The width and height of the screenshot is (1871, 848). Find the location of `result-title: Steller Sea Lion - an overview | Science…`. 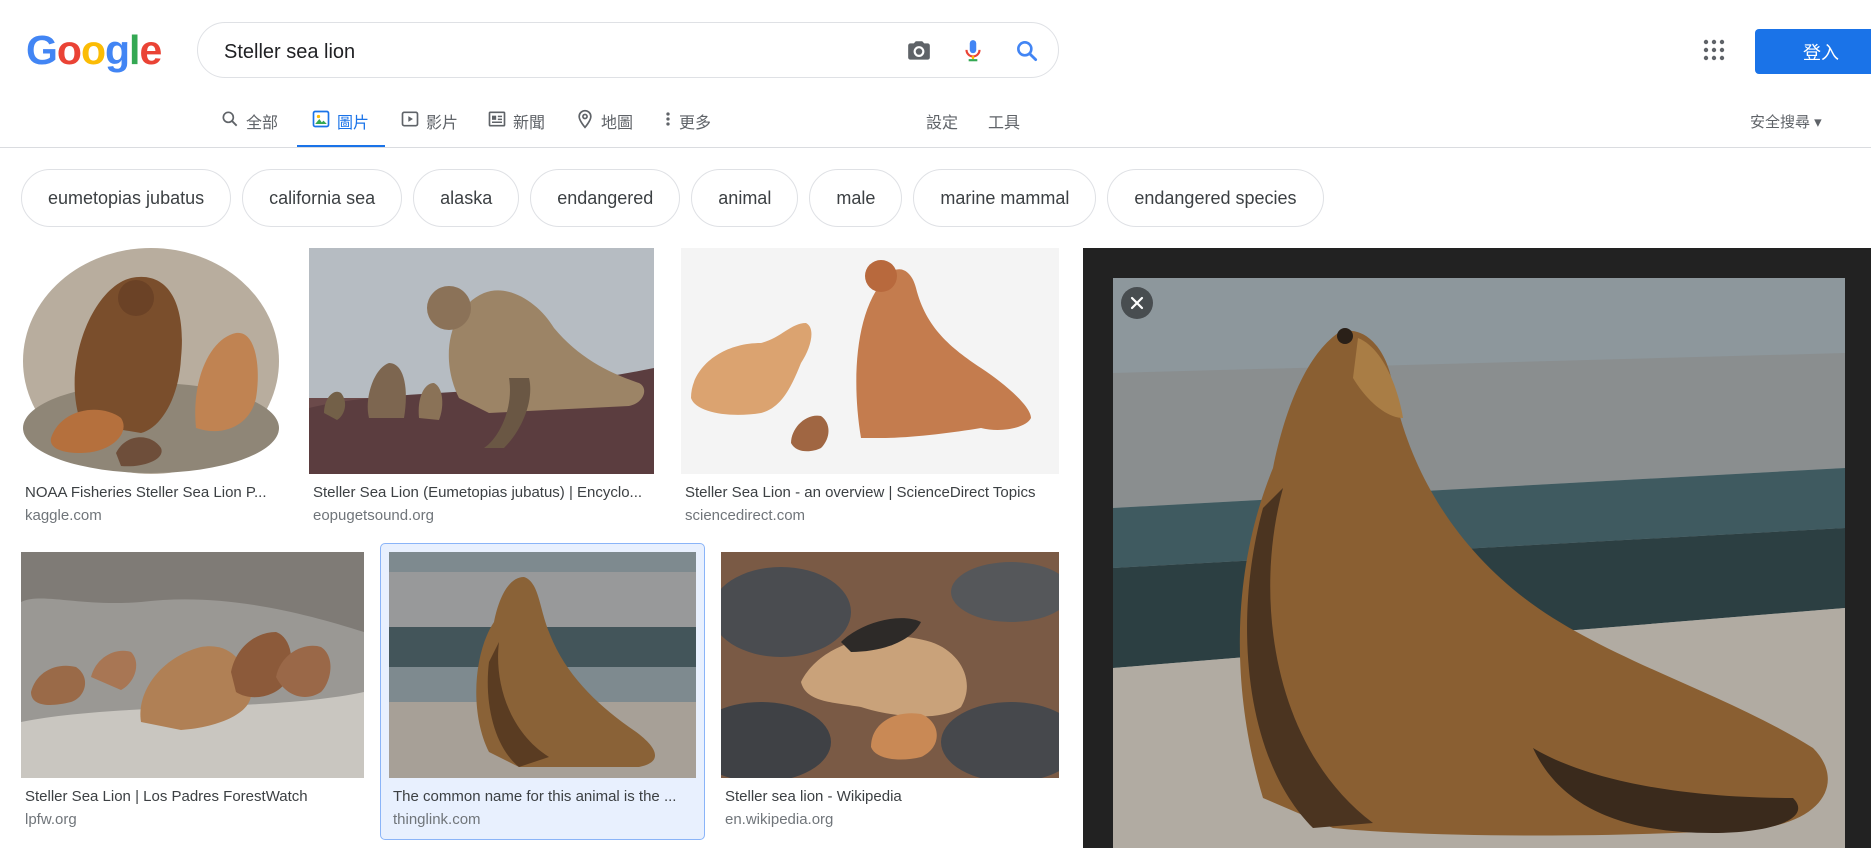

result-title: Steller Sea Lion - an overview | Science… is located at coordinates (871, 492).